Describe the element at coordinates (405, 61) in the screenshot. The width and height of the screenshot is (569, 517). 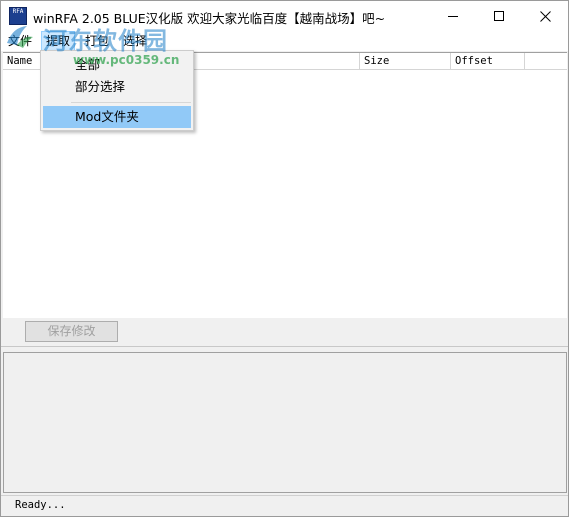
I see `column-header-size: Size` at that location.